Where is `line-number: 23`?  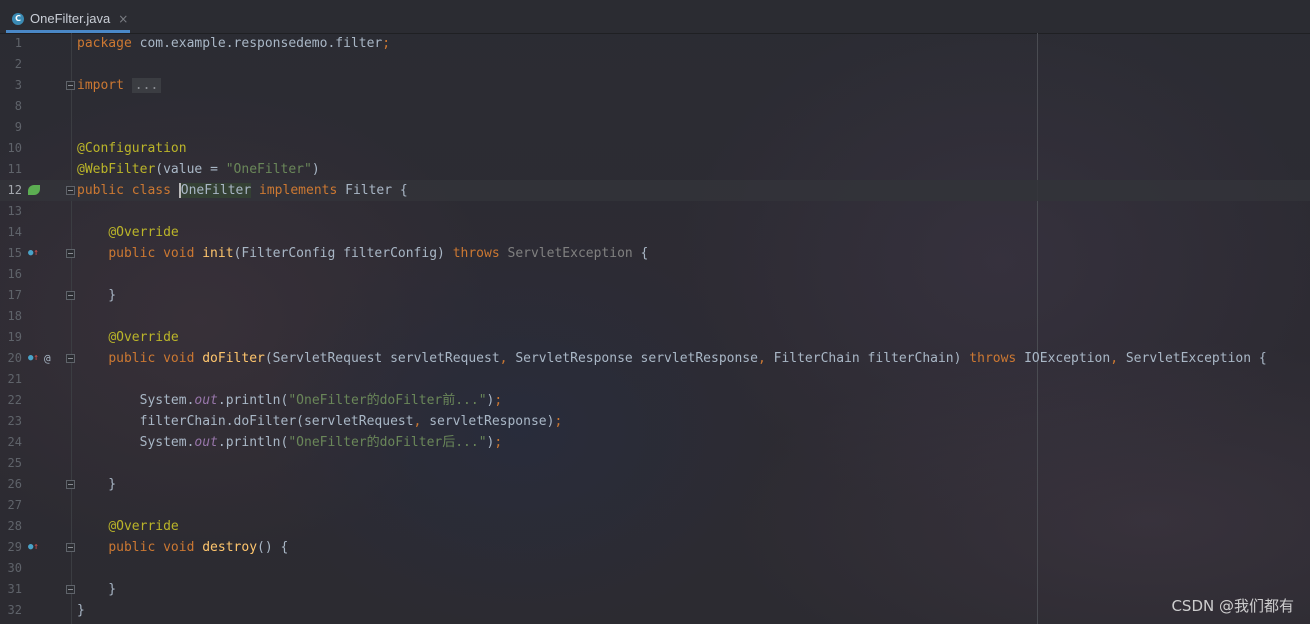
line-number: 23 is located at coordinates (14, 421).